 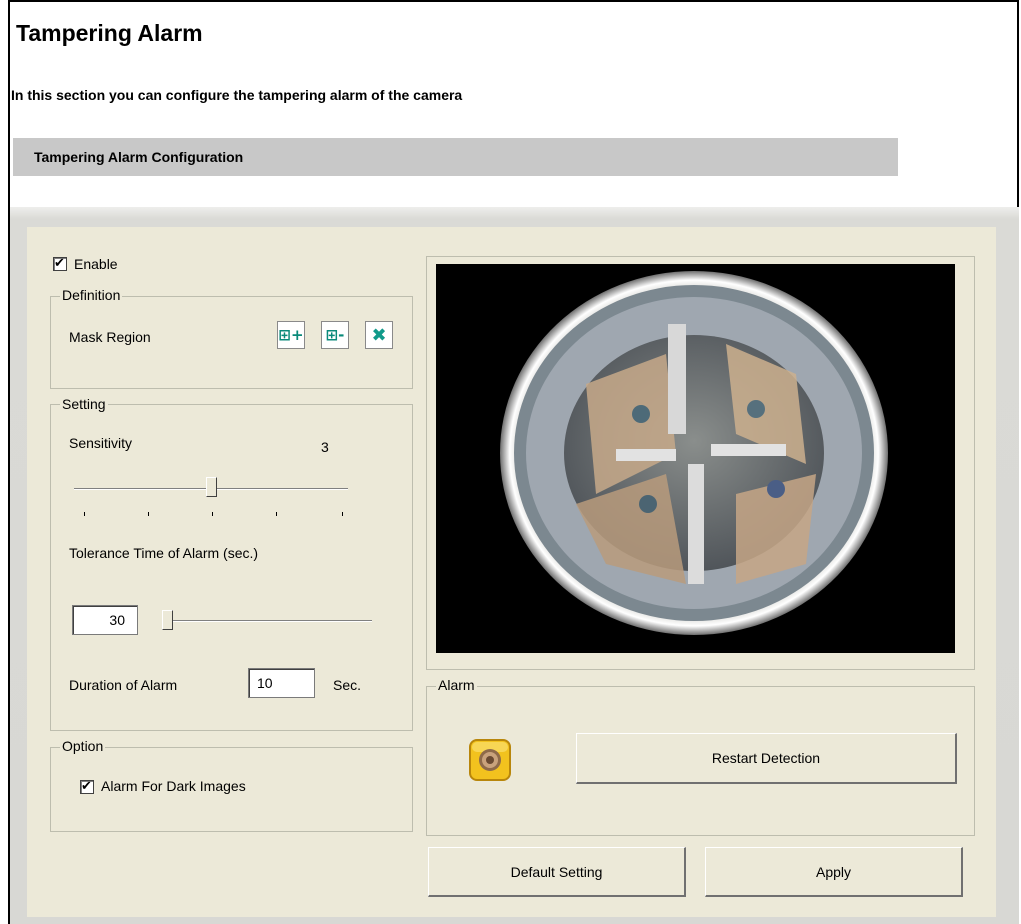 I want to click on tolerance-input: 30, so click(x=105, y=620).